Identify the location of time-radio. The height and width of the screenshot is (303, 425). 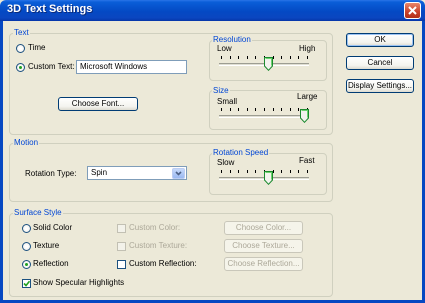
(20, 48).